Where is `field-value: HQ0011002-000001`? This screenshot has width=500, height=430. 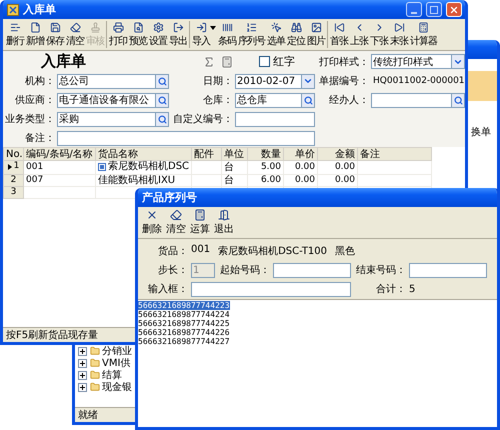
field-value: HQ0011002-000001 is located at coordinates (418, 81).